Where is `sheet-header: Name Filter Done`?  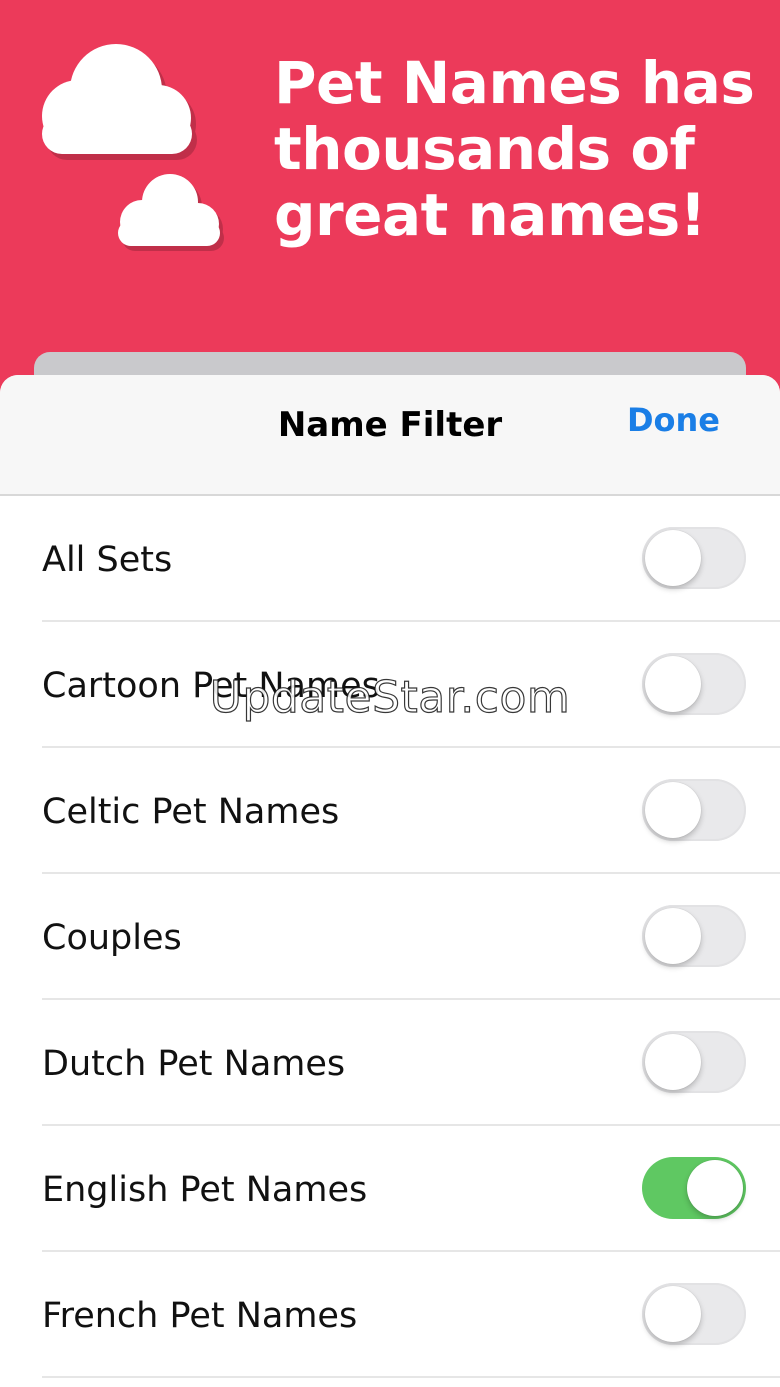 sheet-header: Name Filter Done is located at coordinates (390, 435).